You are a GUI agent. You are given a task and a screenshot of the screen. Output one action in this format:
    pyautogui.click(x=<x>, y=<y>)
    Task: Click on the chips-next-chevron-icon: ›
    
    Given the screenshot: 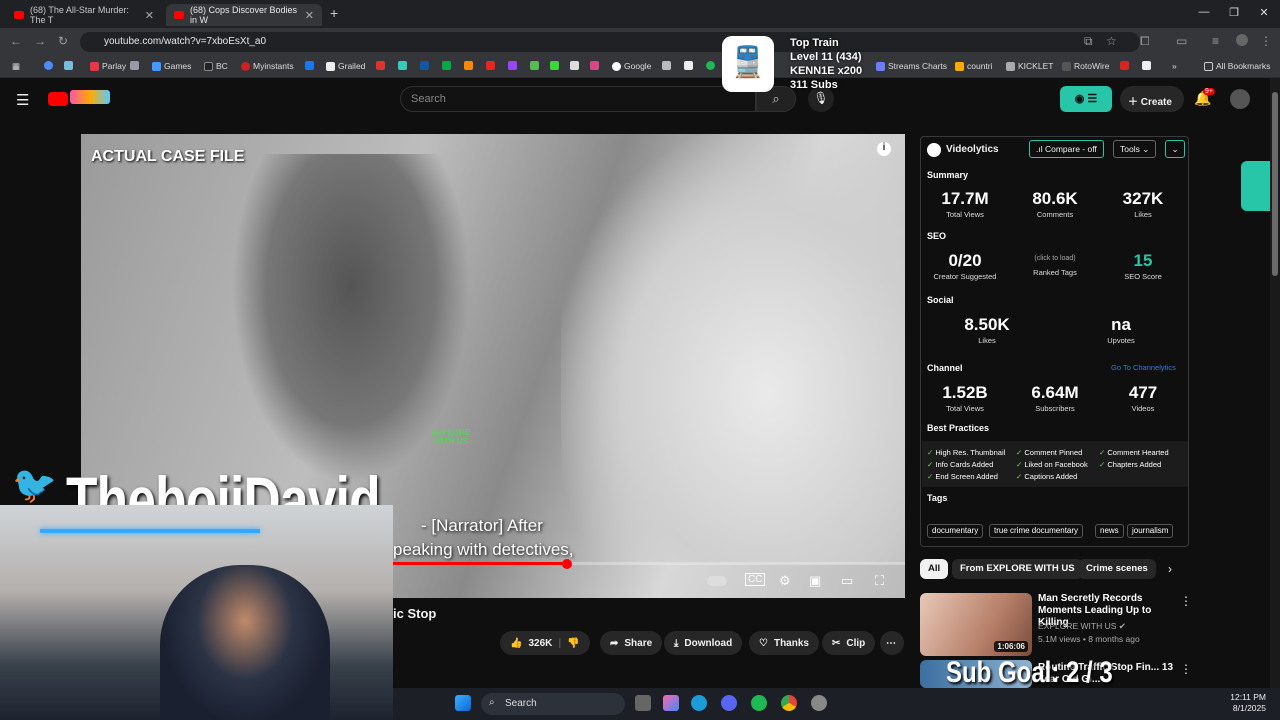 What is the action you would take?
    pyautogui.click(x=1170, y=569)
    